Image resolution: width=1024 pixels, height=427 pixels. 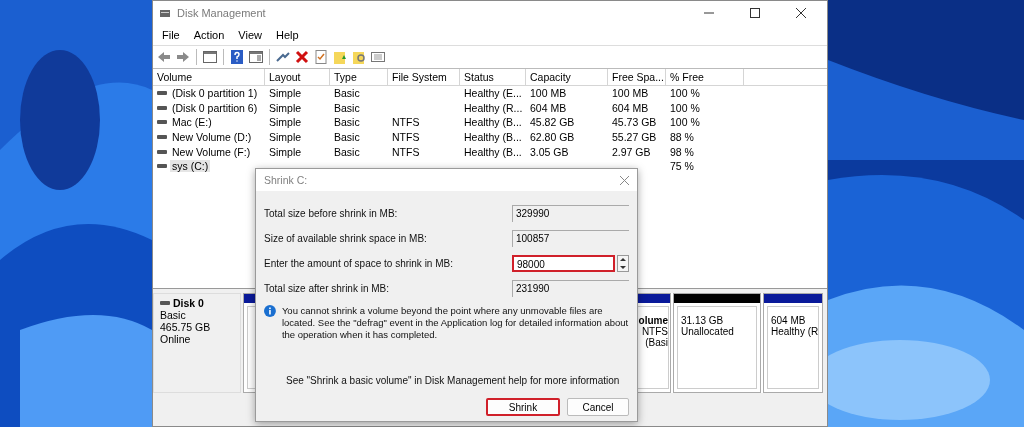 What do you see at coordinates (192, 122) in the screenshot?
I see `volume-name: Mac (E:)` at bounding box center [192, 122].